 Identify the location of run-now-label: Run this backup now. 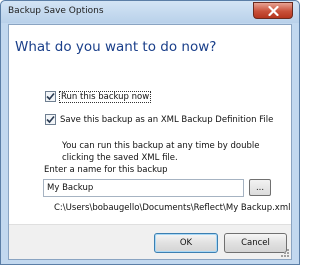
(105, 96).